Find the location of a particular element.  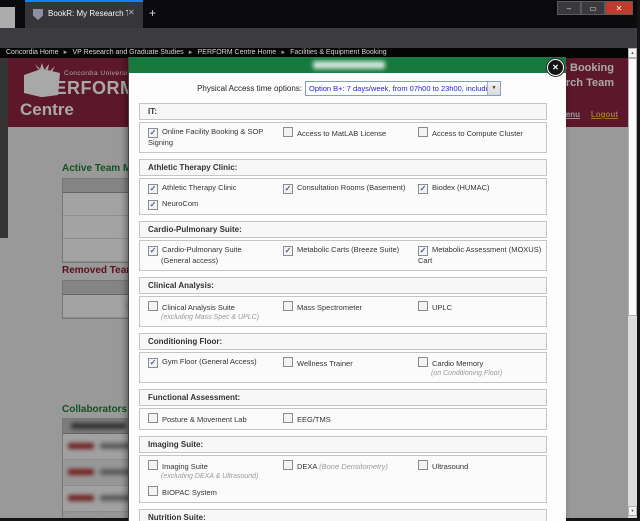

scroll-down-arrow: ▼ is located at coordinates (632, 511).